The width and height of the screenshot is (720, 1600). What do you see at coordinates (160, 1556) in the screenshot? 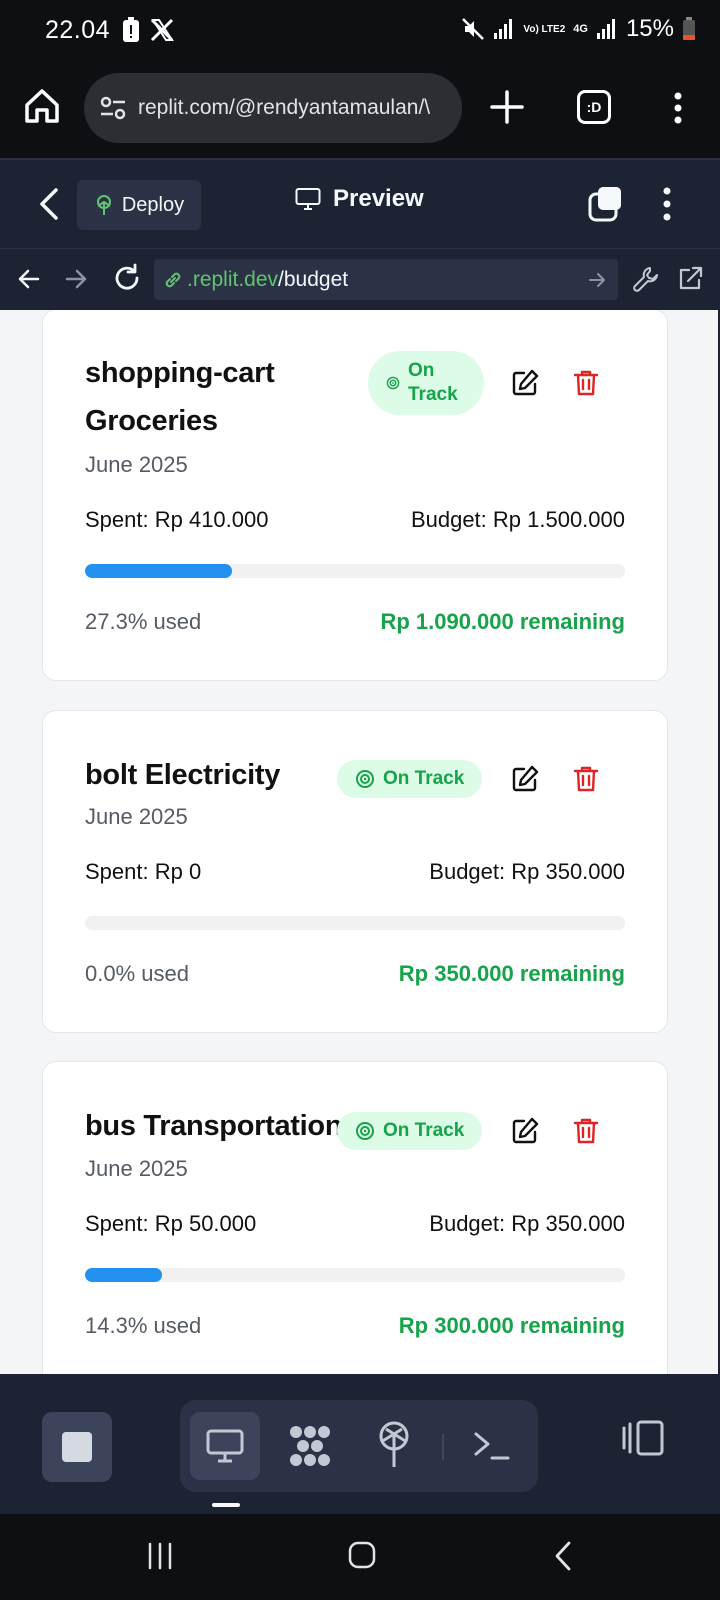
I see `recents-icon` at bounding box center [160, 1556].